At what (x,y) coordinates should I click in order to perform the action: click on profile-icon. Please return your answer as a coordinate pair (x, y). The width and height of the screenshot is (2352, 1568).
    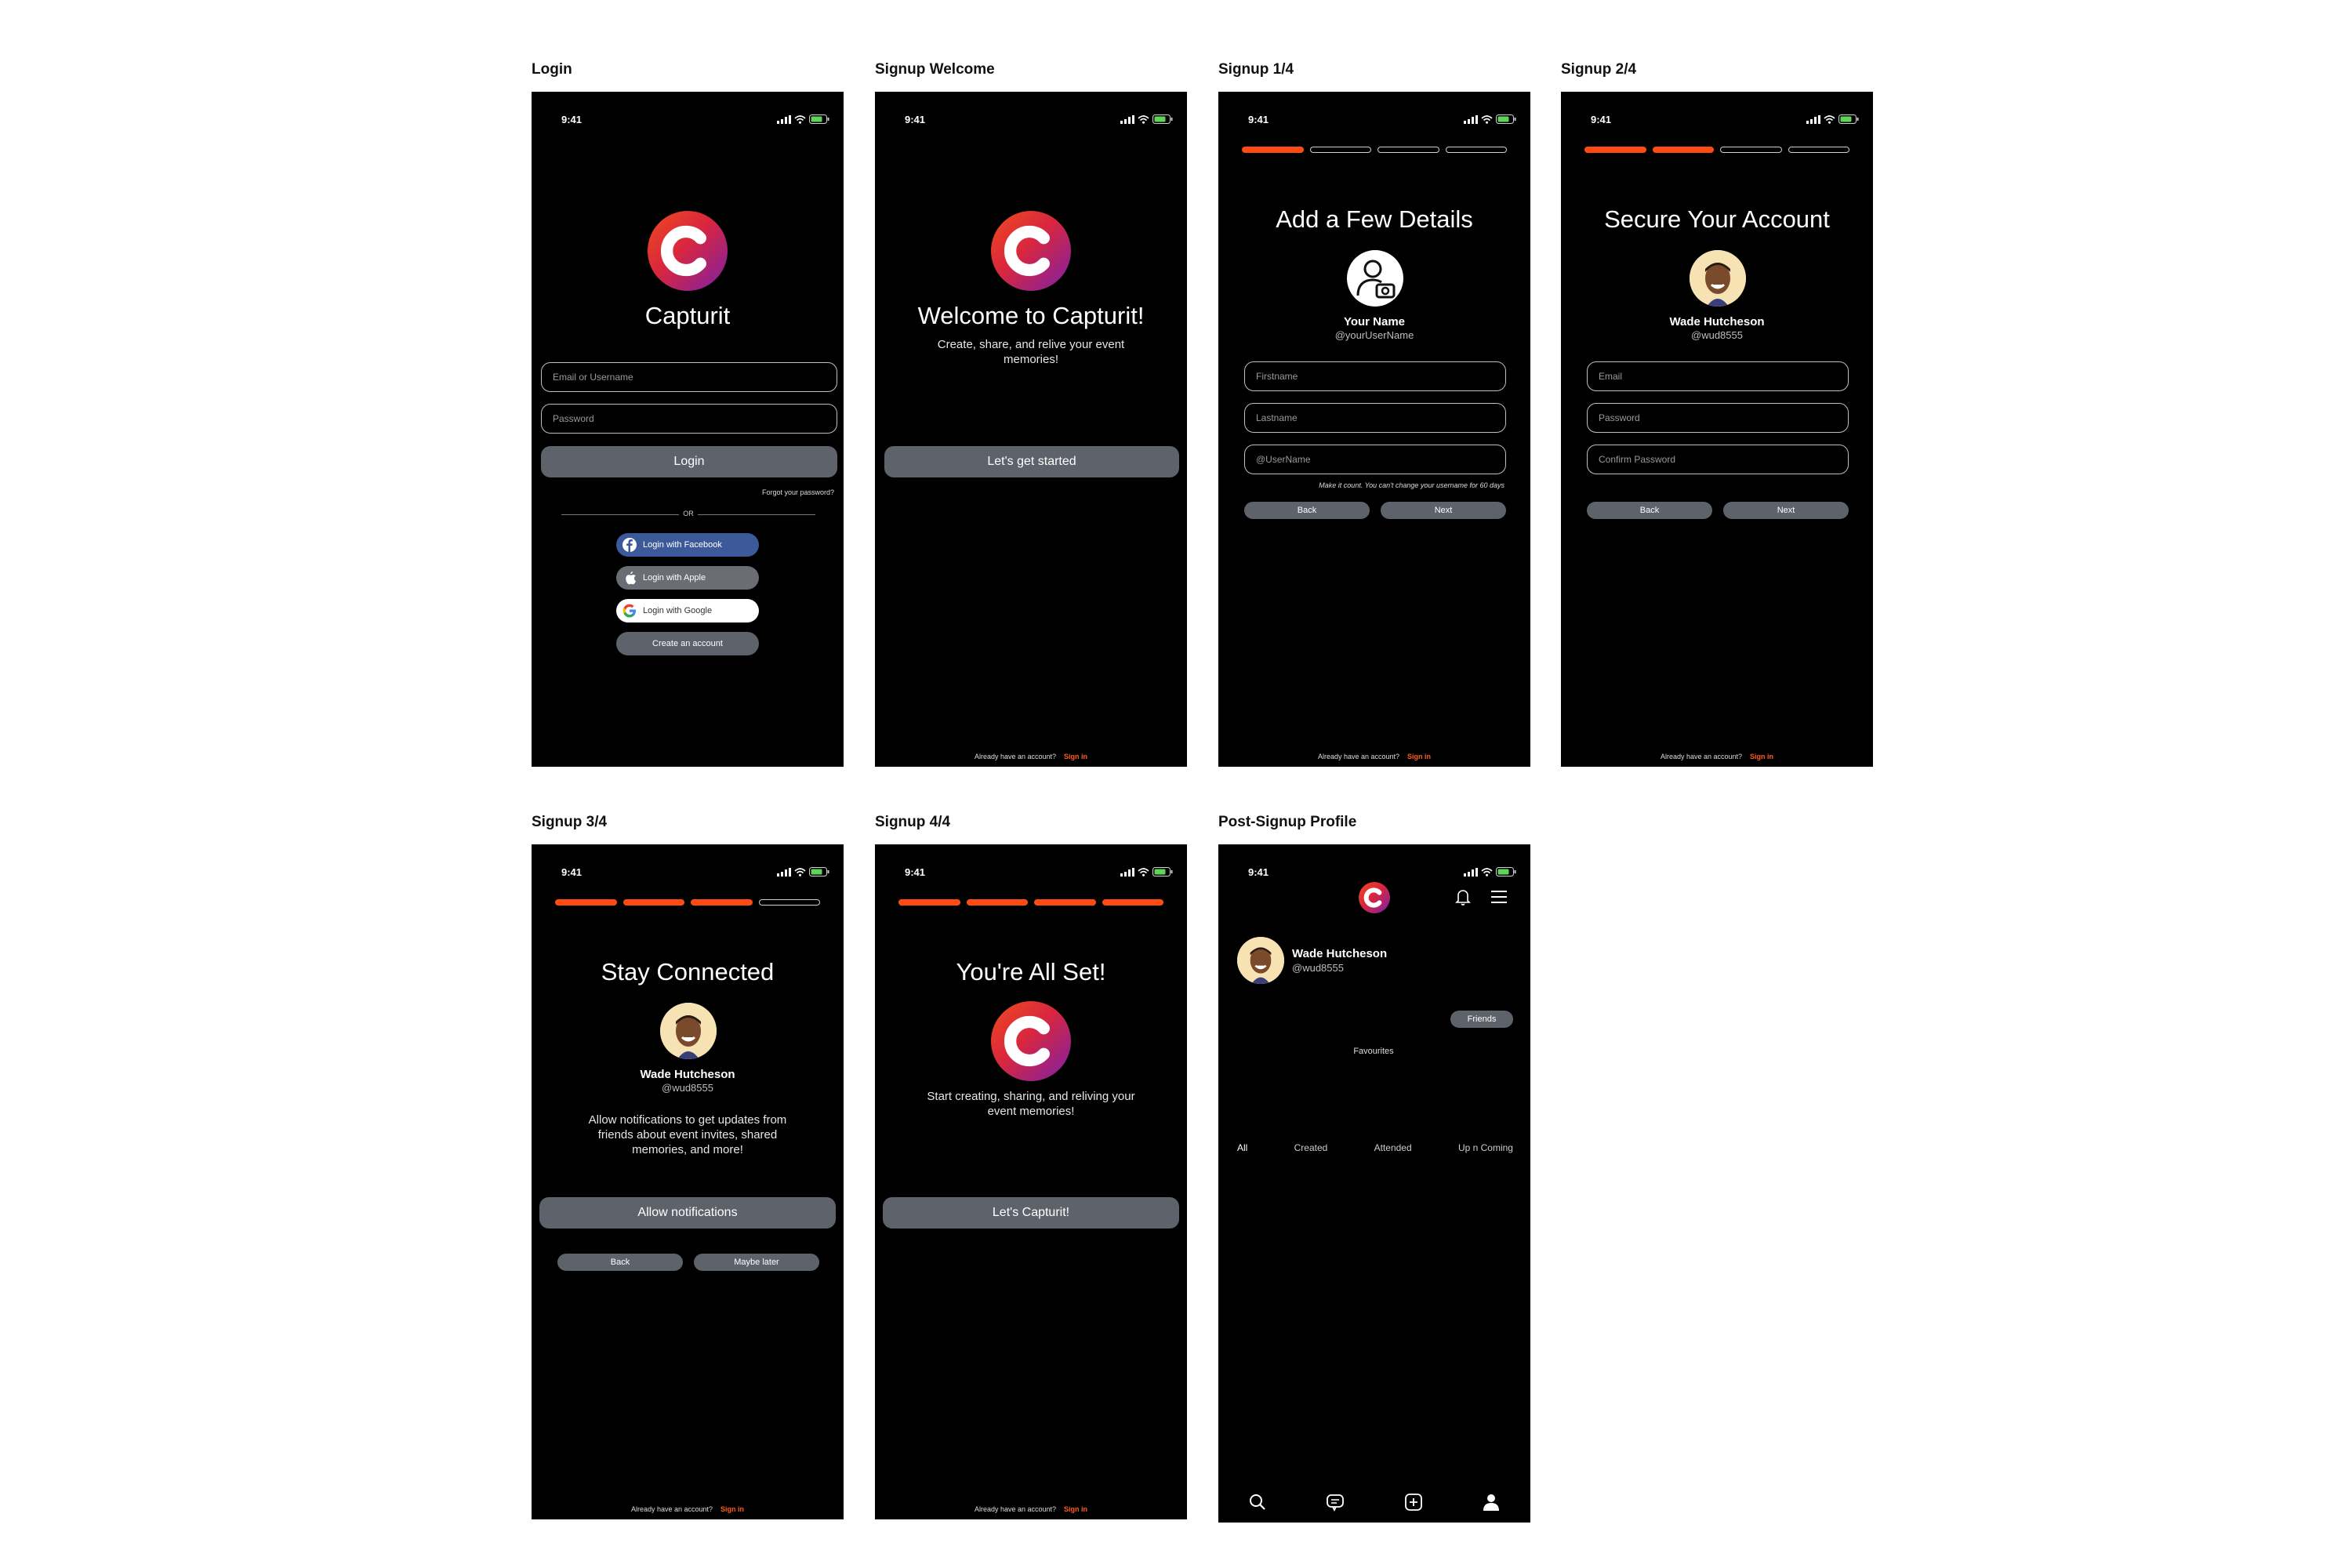
    Looking at the image, I should click on (1491, 1502).